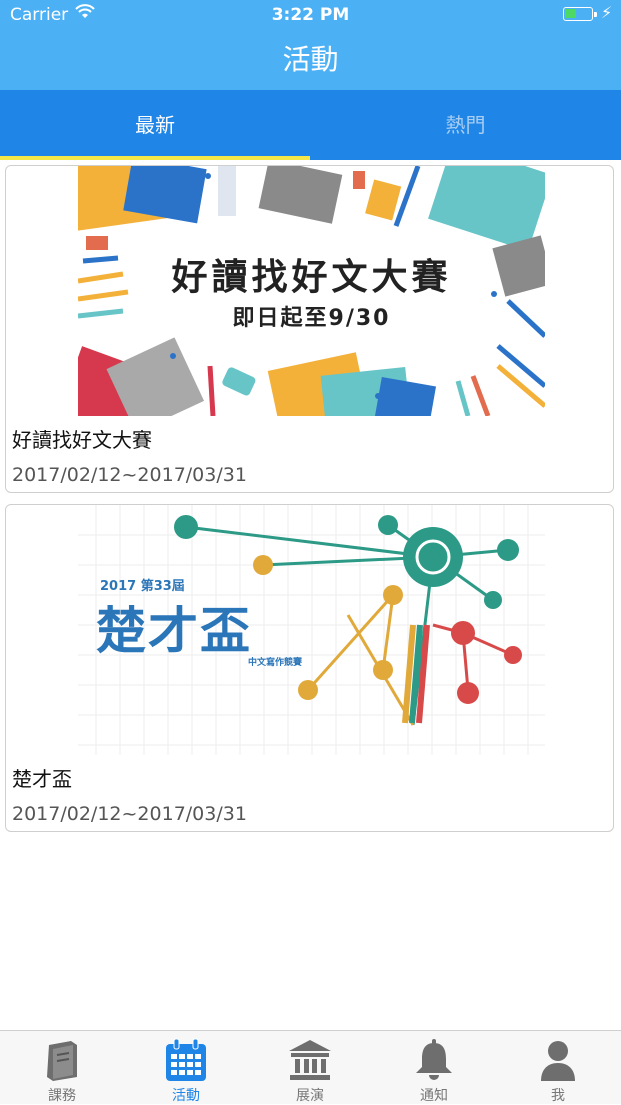 The image size is (621, 1105). I want to click on banner-subline: 即日起至9/30, so click(311, 318).